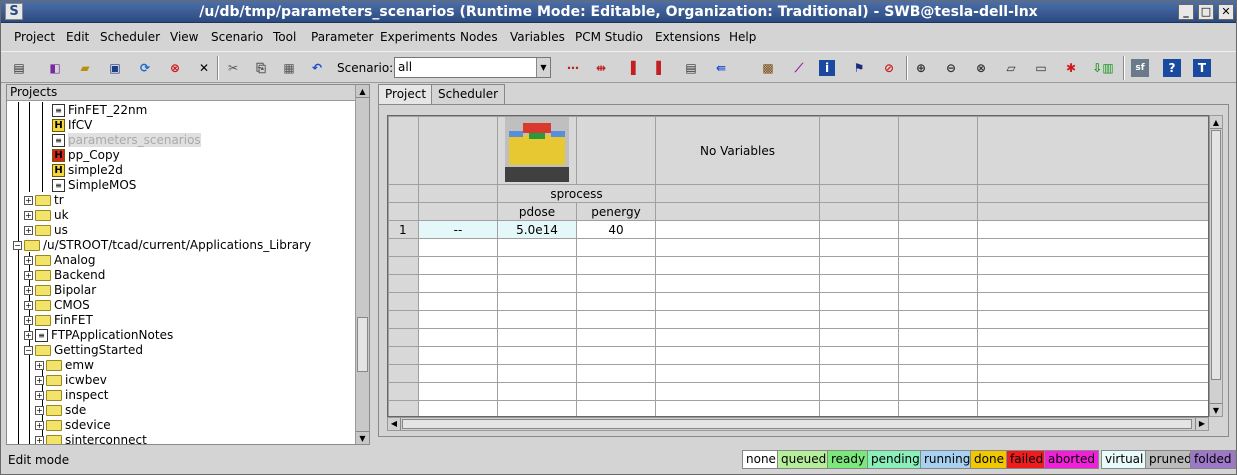  What do you see at coordinates (537, 150) in the screenshot?
I see `tool-cell` at bounding box center [537, 150].